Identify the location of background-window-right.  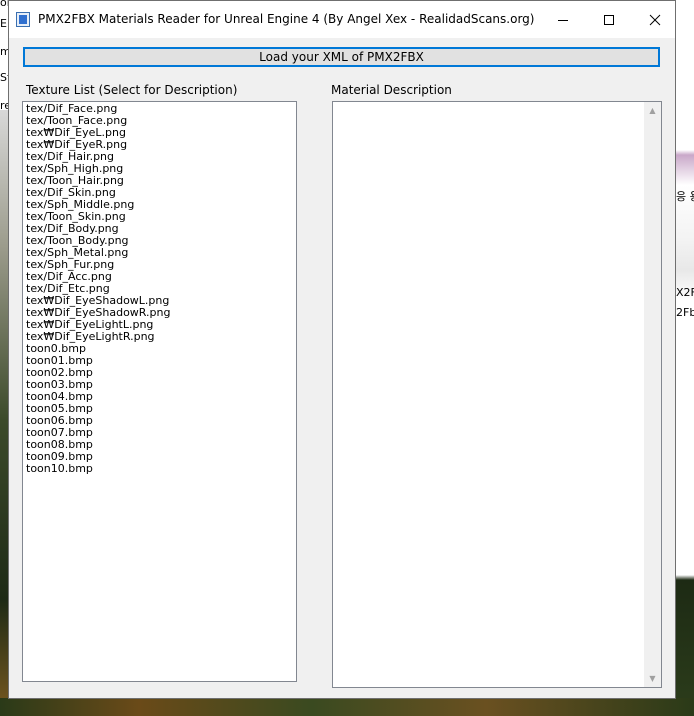
(685, 358).